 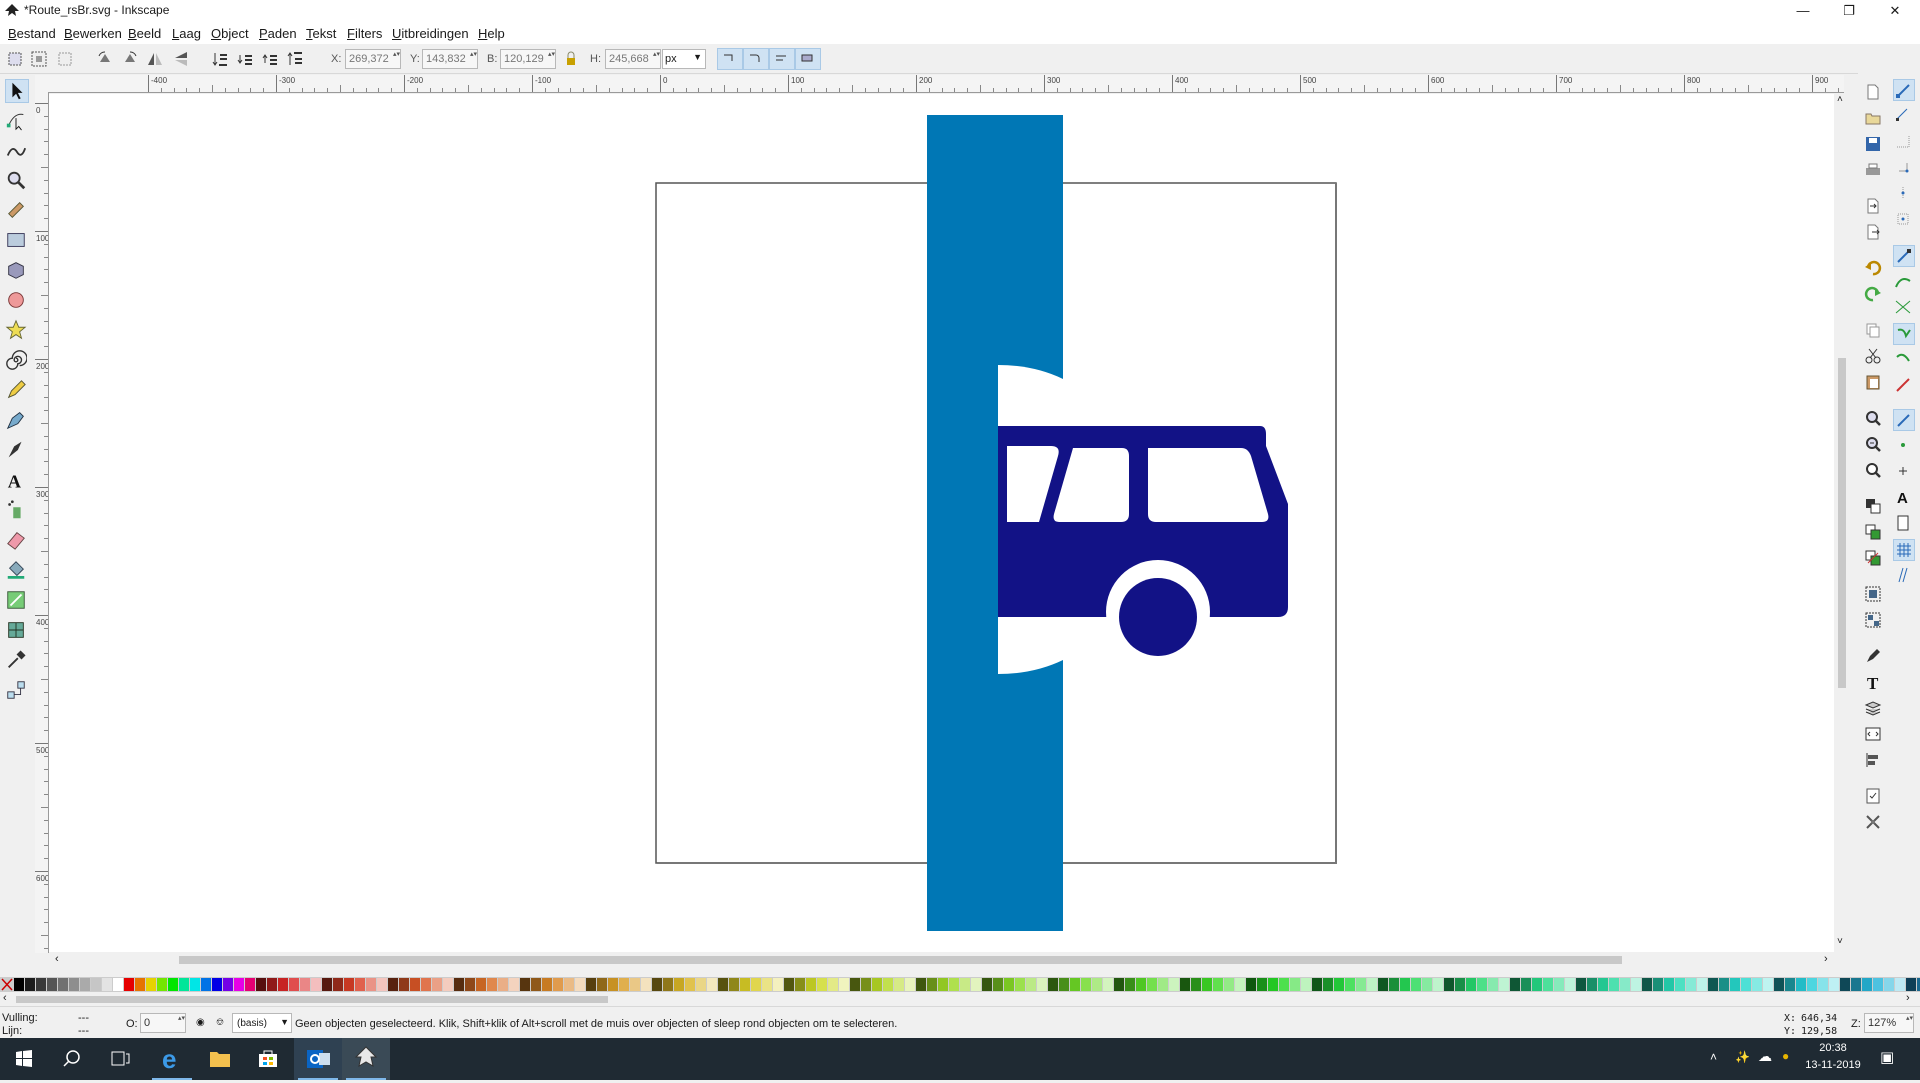 I want to click on palette-scrollbar: ‹ ›, so click(x=960, y=999).